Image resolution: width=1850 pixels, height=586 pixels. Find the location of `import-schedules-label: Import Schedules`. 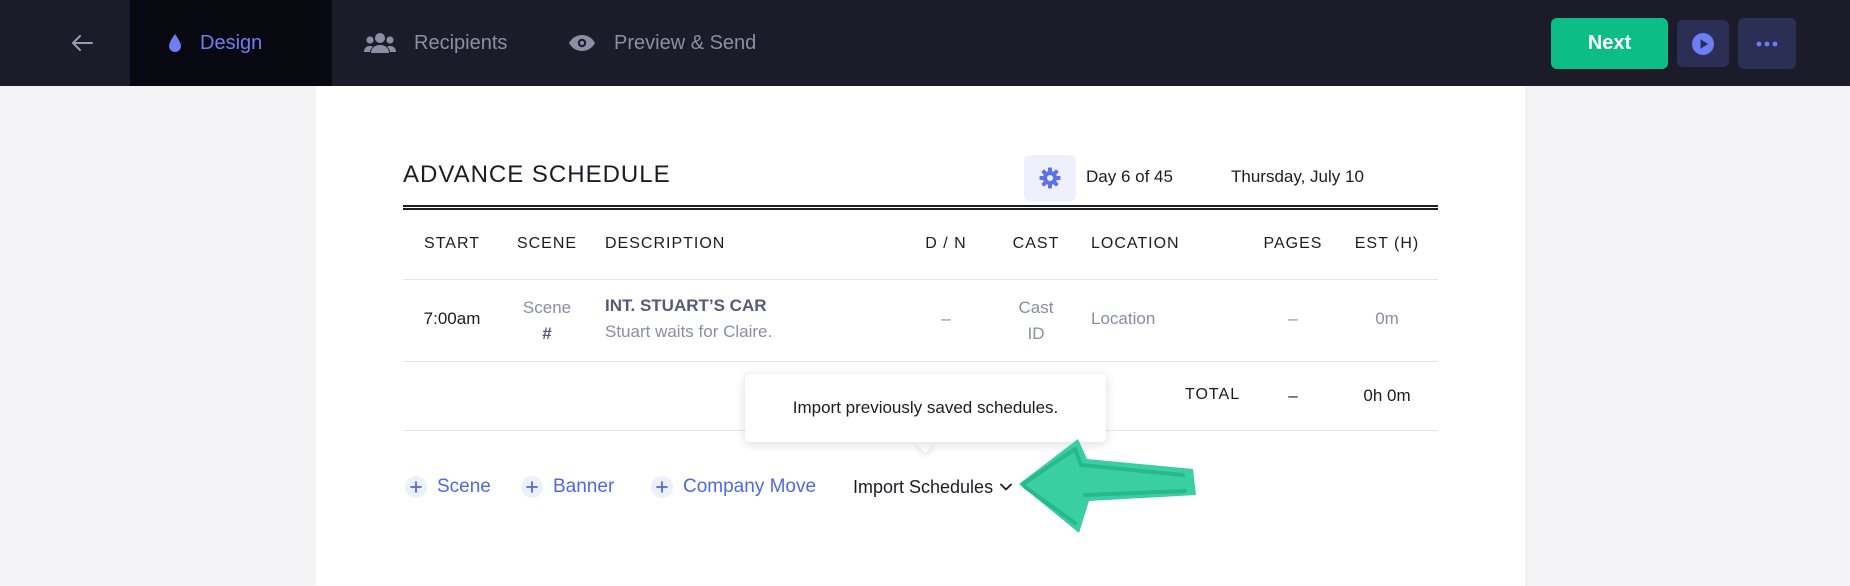

import-schedules-label: Import Schedules is located at coordinates (923, 486).